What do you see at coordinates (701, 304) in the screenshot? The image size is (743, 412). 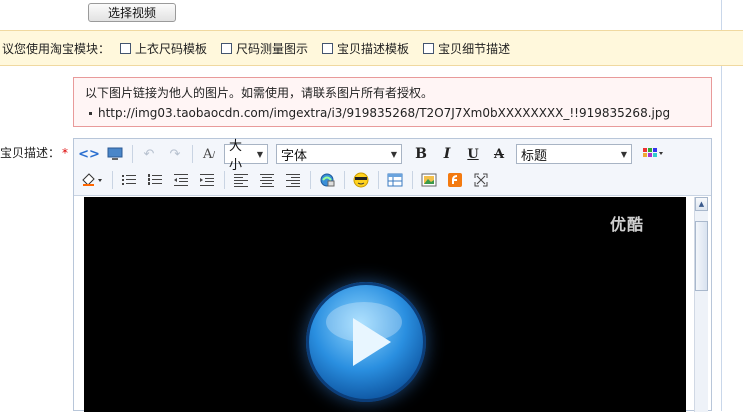 I see `editor-scrollbar: ▲` at bounding box center [701, 304].